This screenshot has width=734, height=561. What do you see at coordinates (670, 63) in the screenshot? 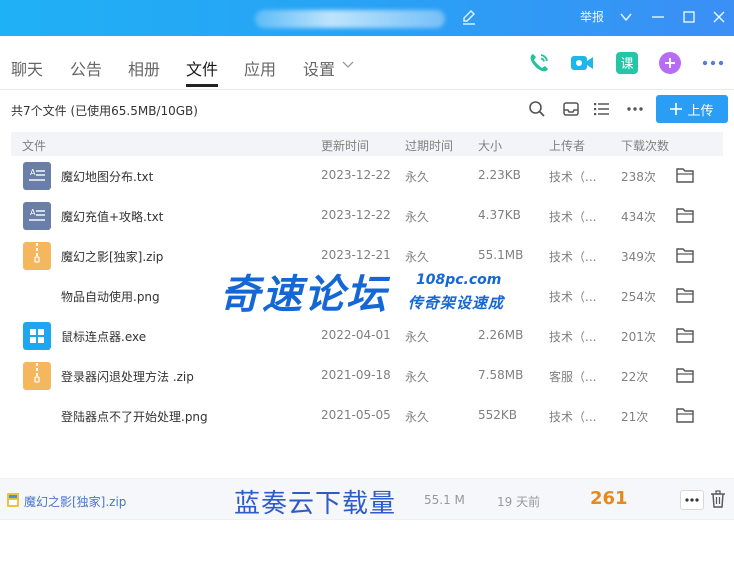
I see `add-app-icon` at bounding box center [670, 63].